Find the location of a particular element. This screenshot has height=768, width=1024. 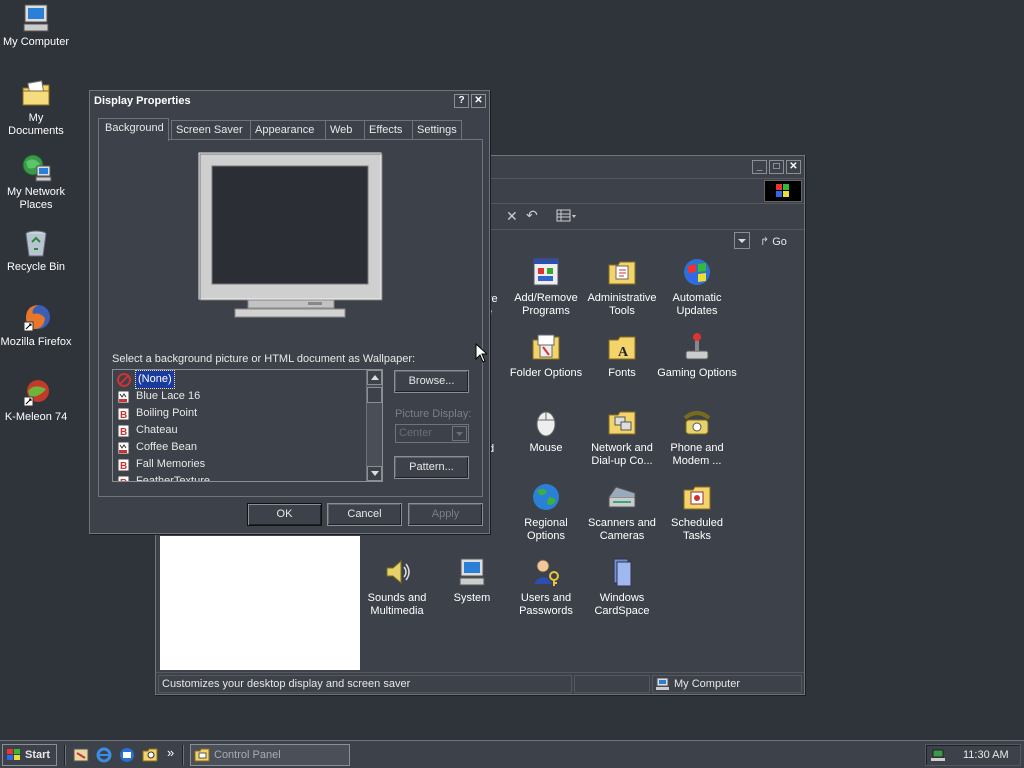

go-button: ↱ Go is located at coordinates (773, 241).